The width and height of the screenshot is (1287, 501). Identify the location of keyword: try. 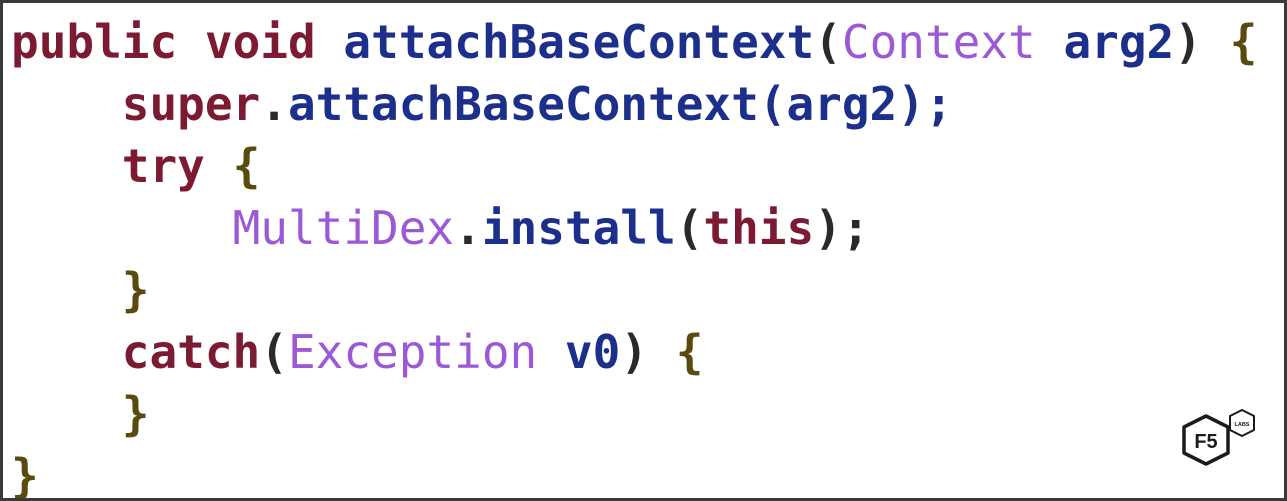
(163, 166).